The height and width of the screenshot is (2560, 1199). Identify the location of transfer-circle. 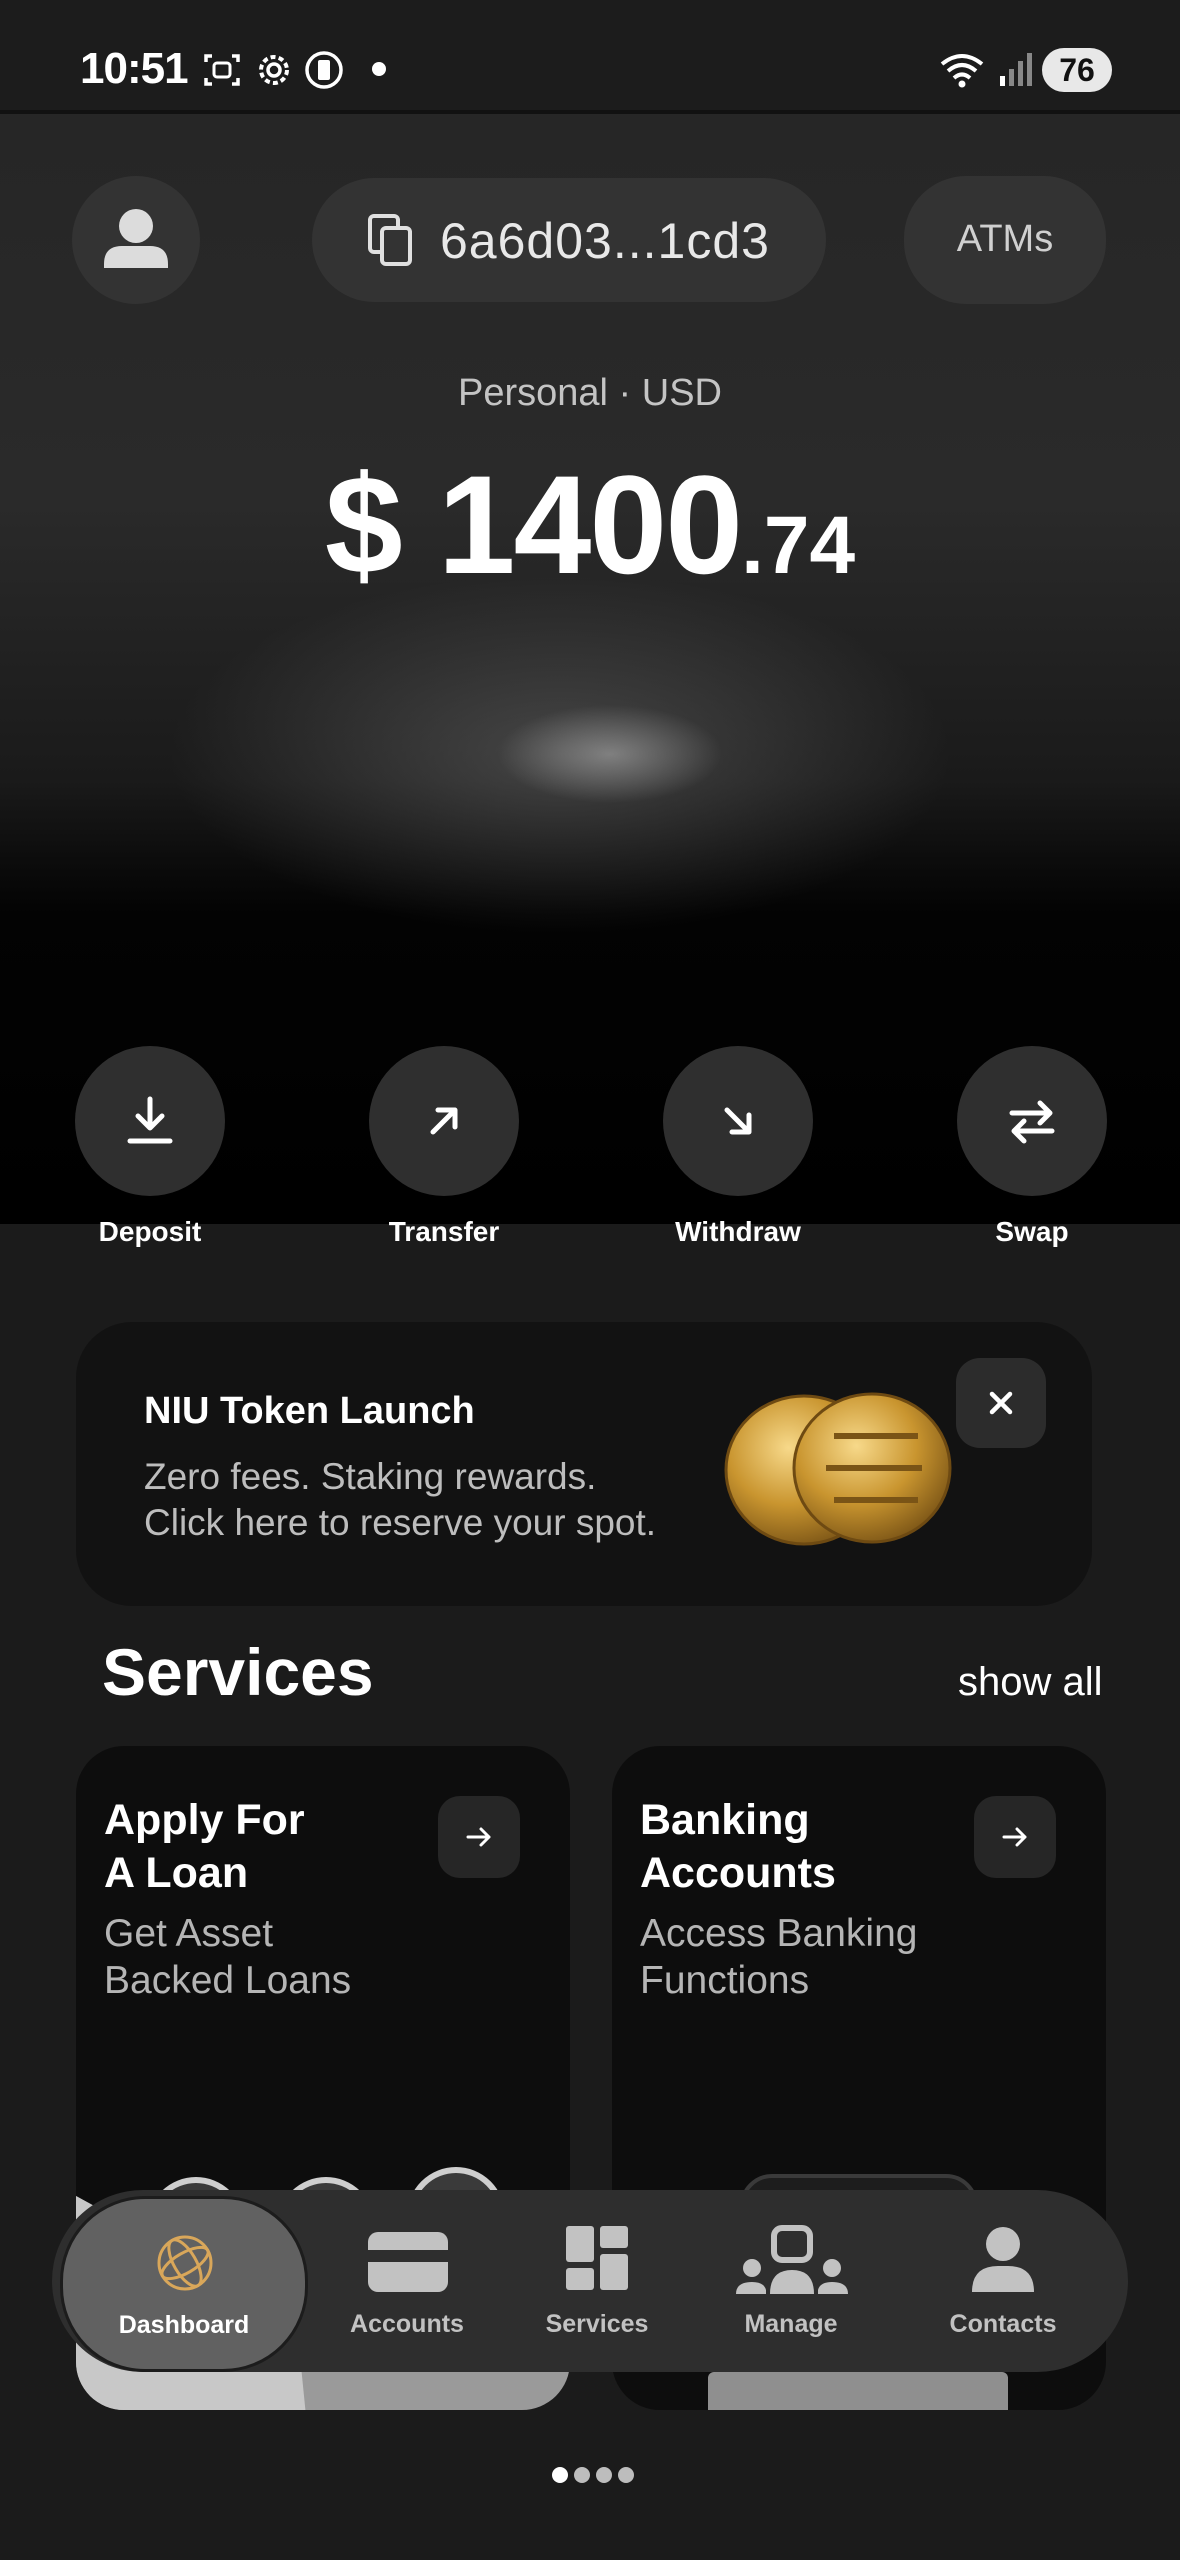
(444, 1121).